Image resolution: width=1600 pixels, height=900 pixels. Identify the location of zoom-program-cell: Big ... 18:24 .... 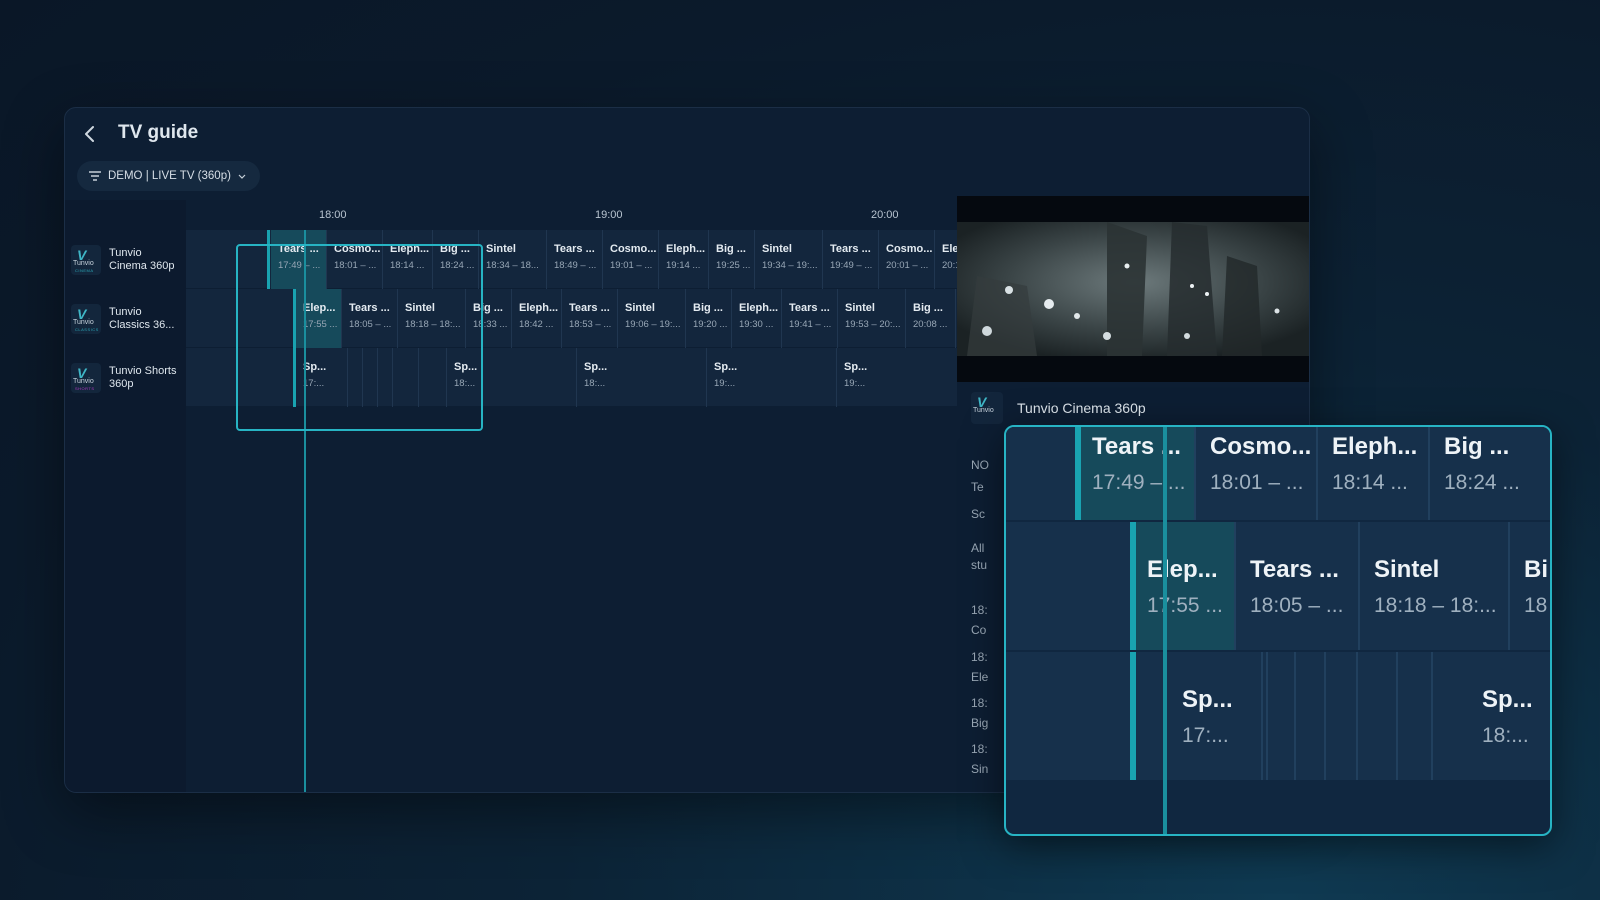
(1490, 473).